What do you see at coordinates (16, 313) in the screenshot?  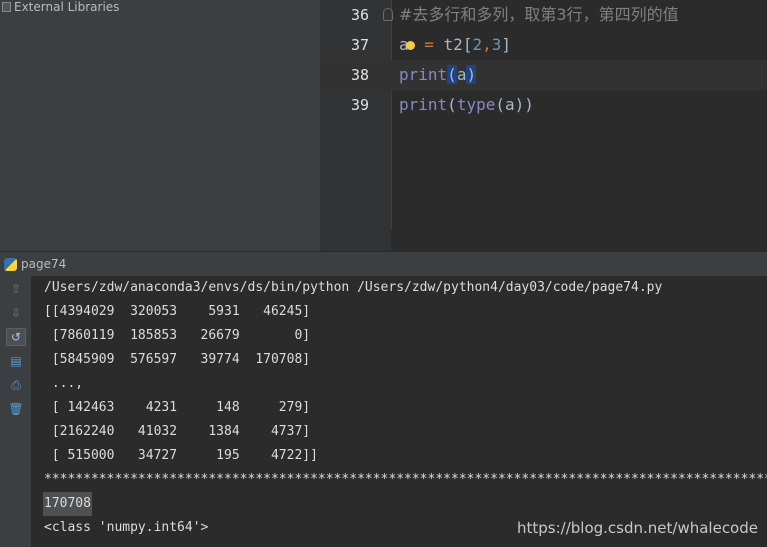 I see `down-arrow-icon: ⇩` at bounding box center [16, 313].